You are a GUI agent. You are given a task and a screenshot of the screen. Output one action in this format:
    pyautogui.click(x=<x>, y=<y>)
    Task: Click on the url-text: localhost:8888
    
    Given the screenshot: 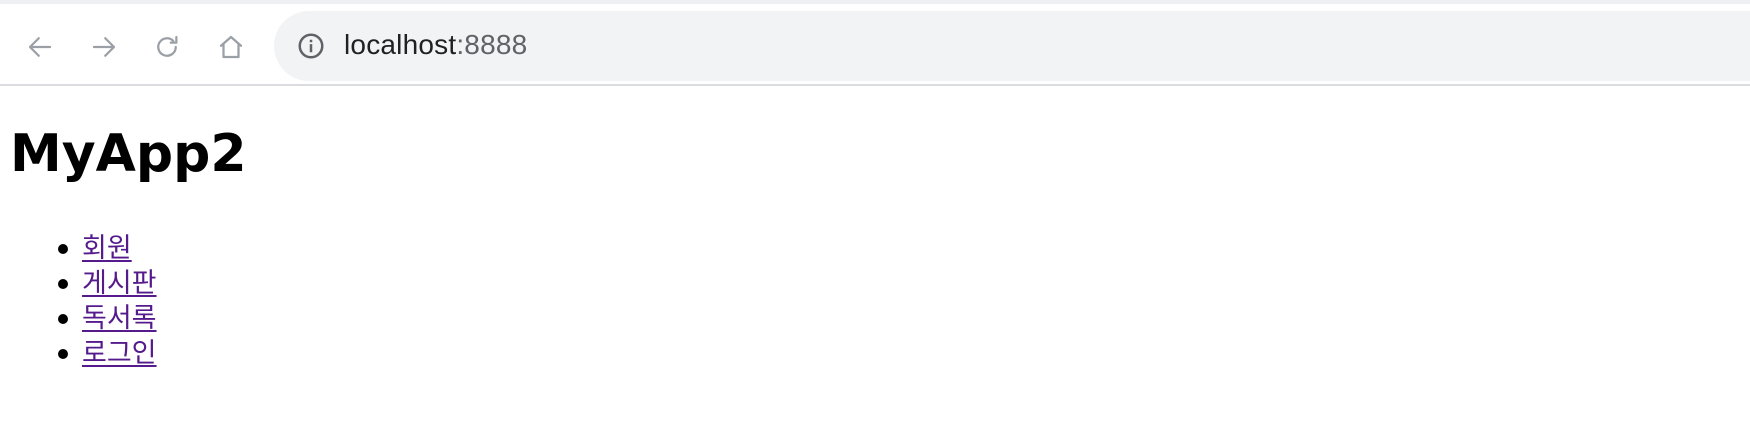 What is the action you would take?
    pyautogui.click(x=435, y=45)
    